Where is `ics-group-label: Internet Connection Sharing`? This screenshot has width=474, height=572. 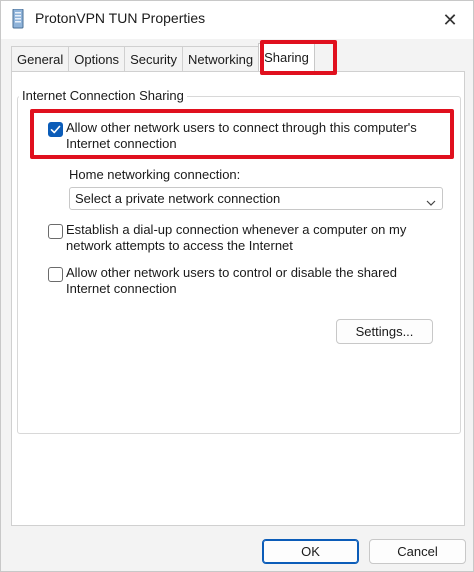
ics-group-label: Internet Connection Sharing is located at coordinates (103, 95).